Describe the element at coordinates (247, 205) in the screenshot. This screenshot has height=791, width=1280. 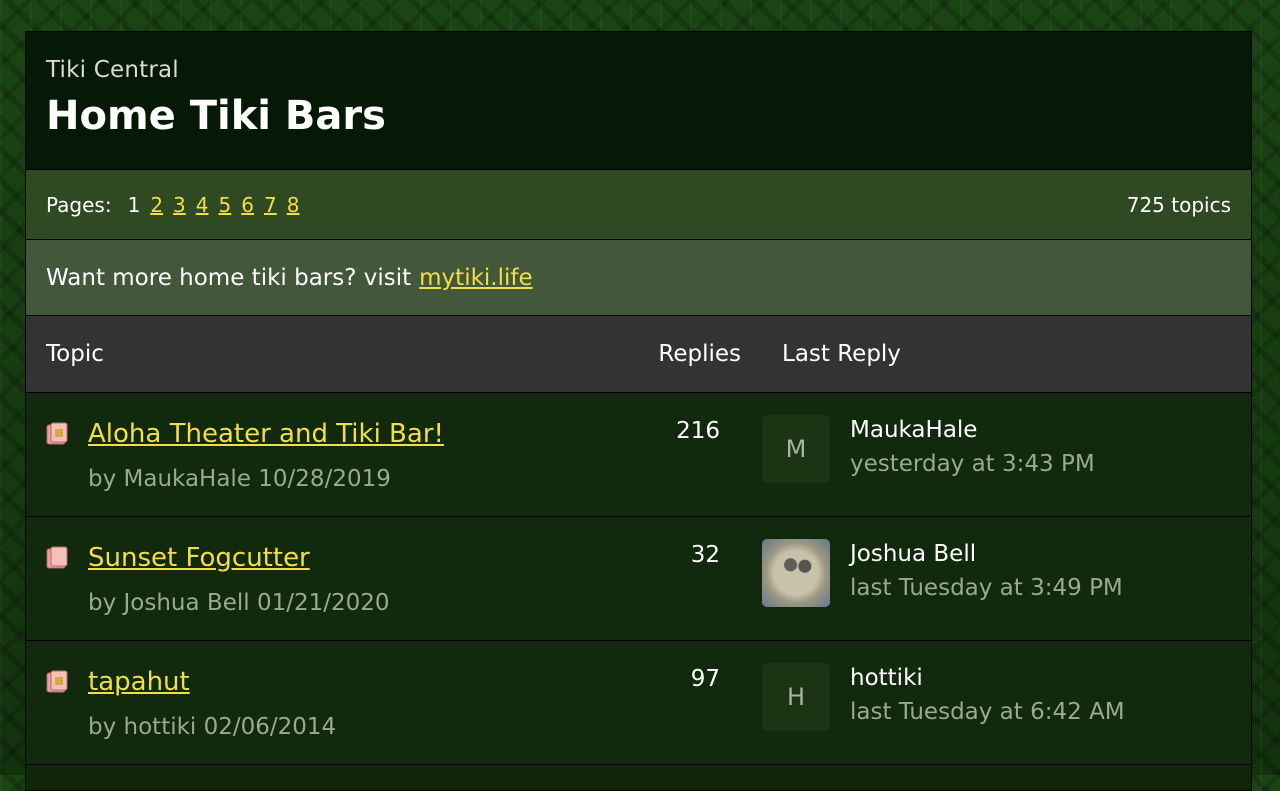
I see `page-link-6: 6` at that location.